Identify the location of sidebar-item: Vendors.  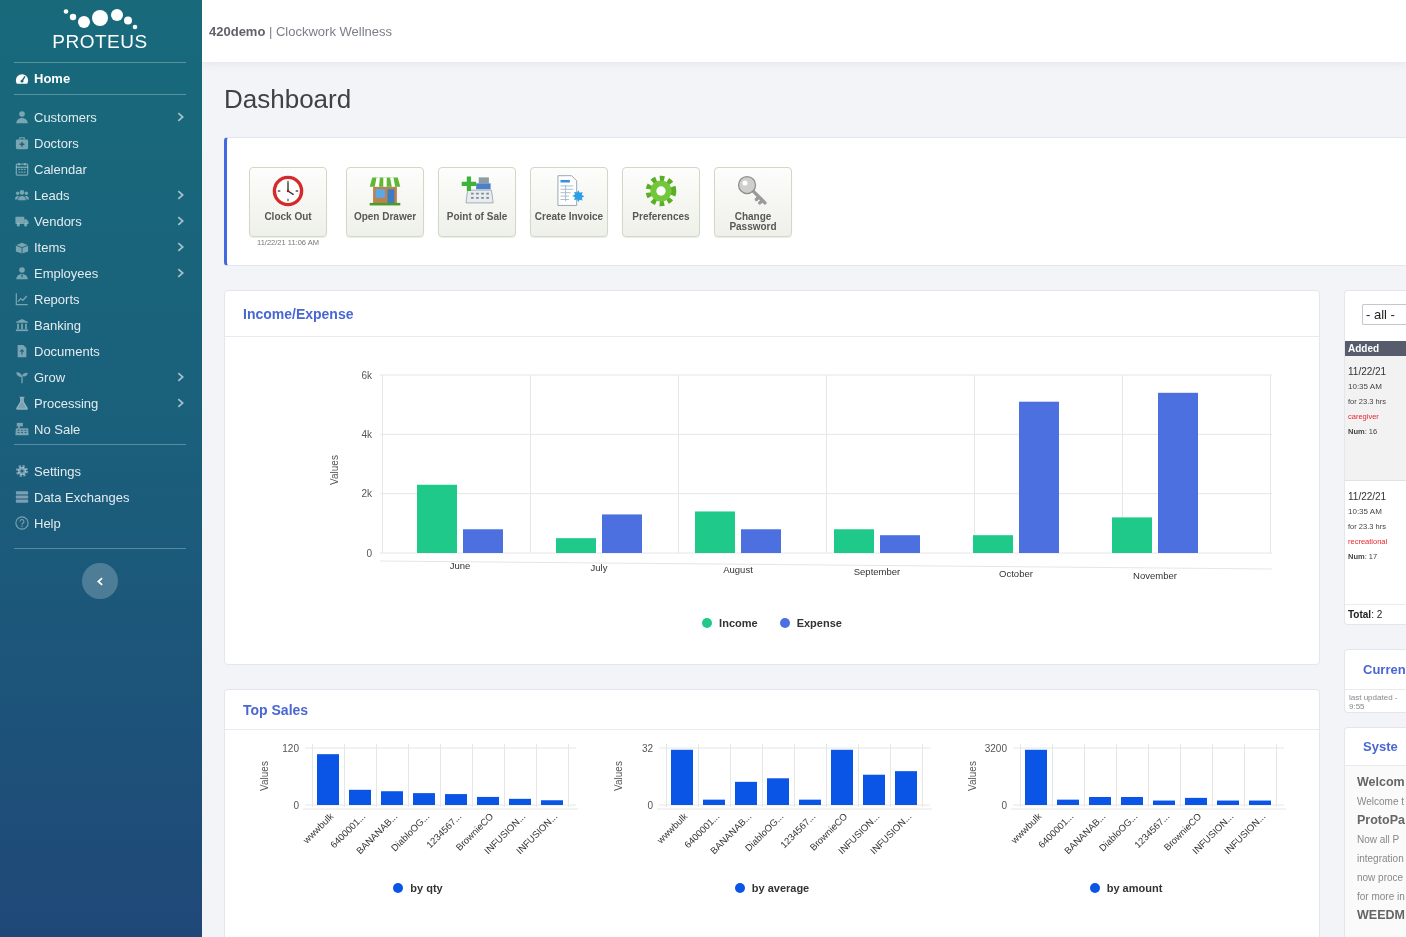
(100, 221).